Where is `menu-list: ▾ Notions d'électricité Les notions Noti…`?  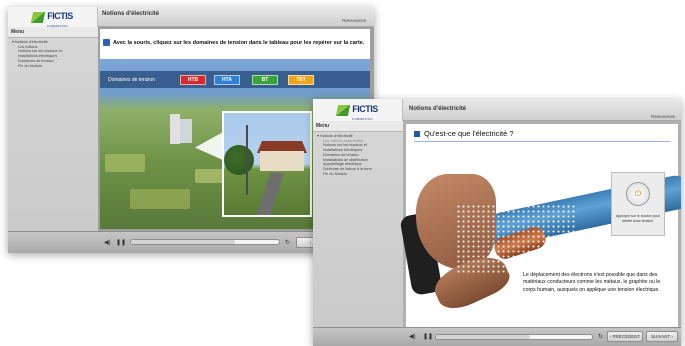 menu-list: ▾ Notions d'électricité Les notions Noti… is located at coordinates (53, 53).